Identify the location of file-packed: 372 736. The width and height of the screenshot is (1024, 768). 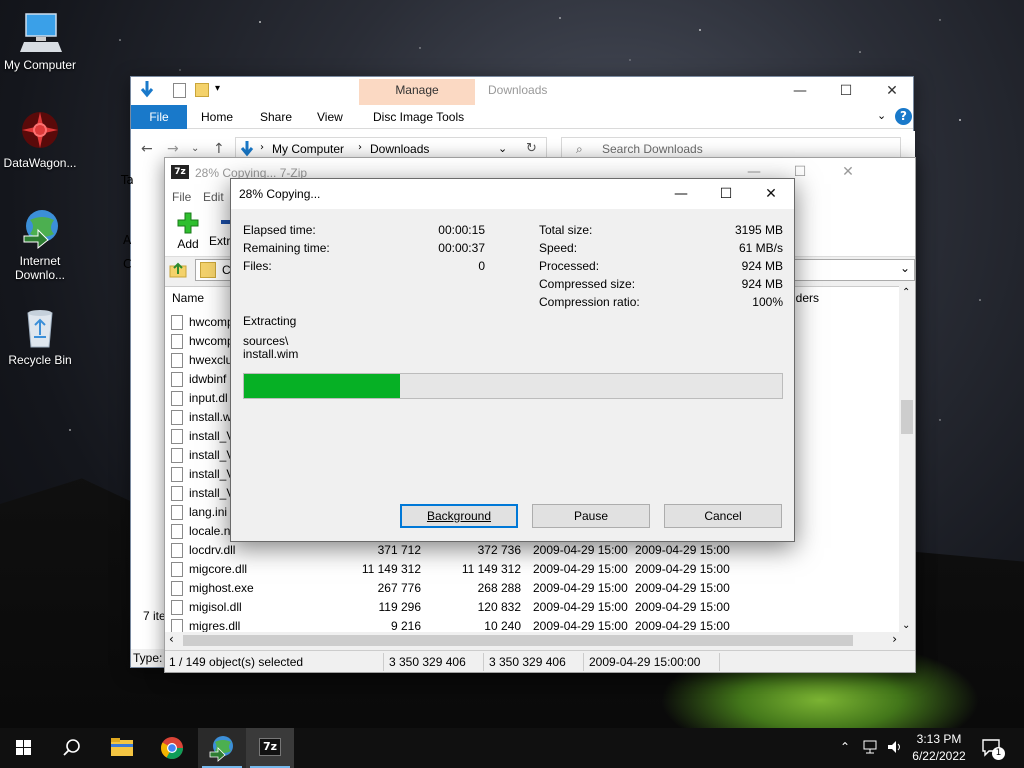
(499, 550).